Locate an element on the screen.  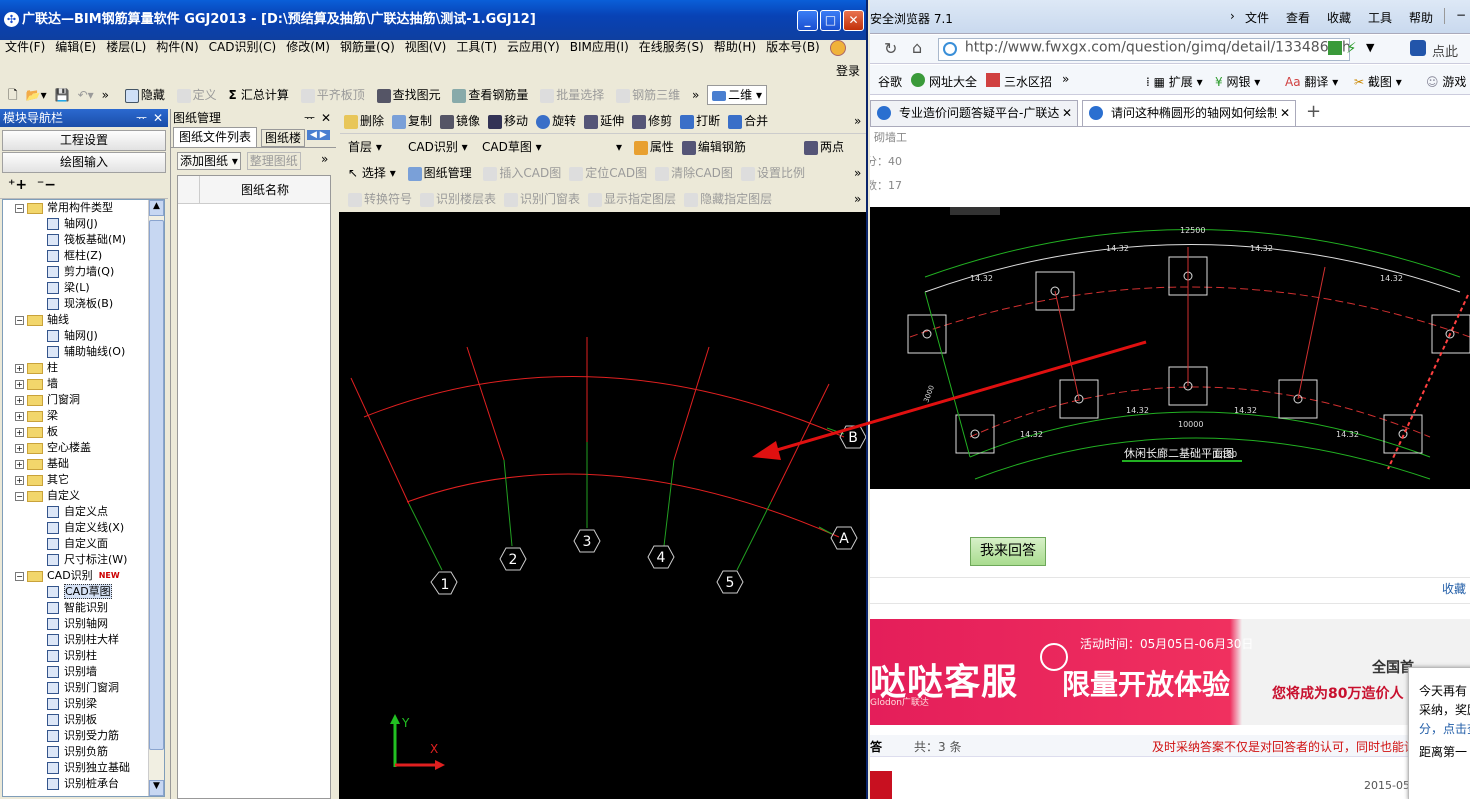
tree-folder: − 自定义 is located at coordinates (83, 496).